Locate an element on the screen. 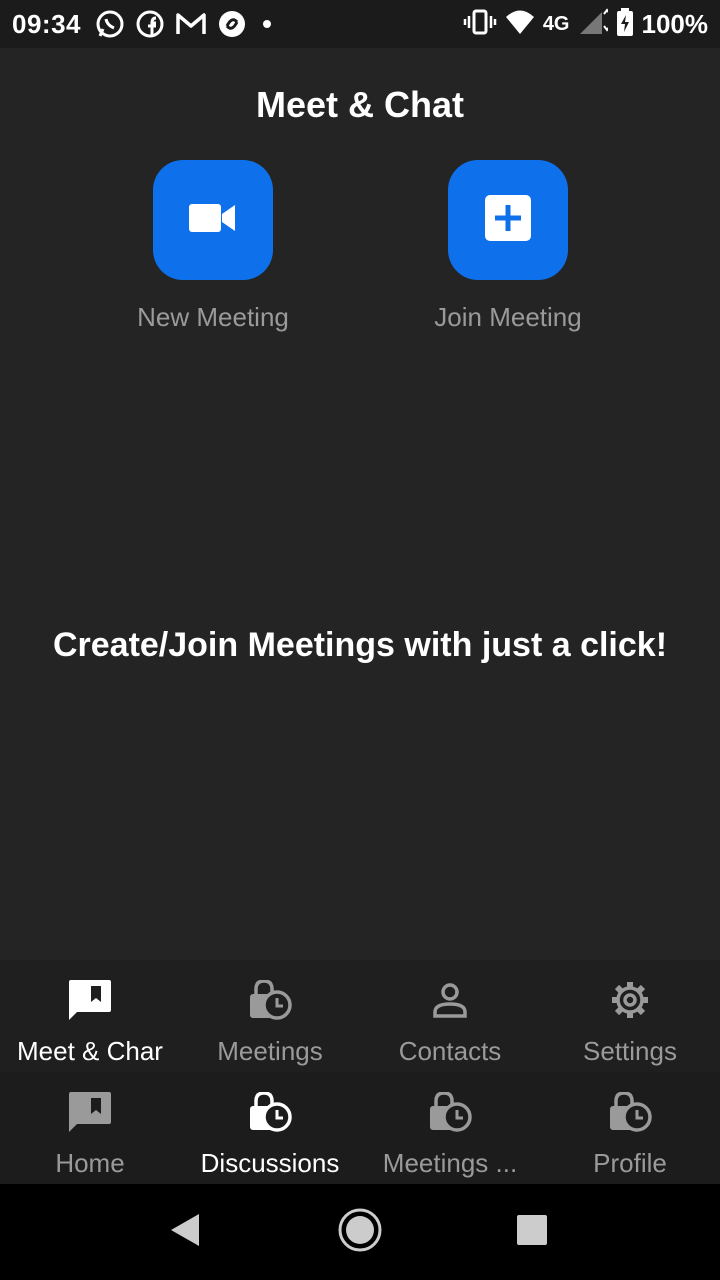 This screenshot has height=1280, width=720. tab-label: Discussions is located at coordinates (270, 1163).